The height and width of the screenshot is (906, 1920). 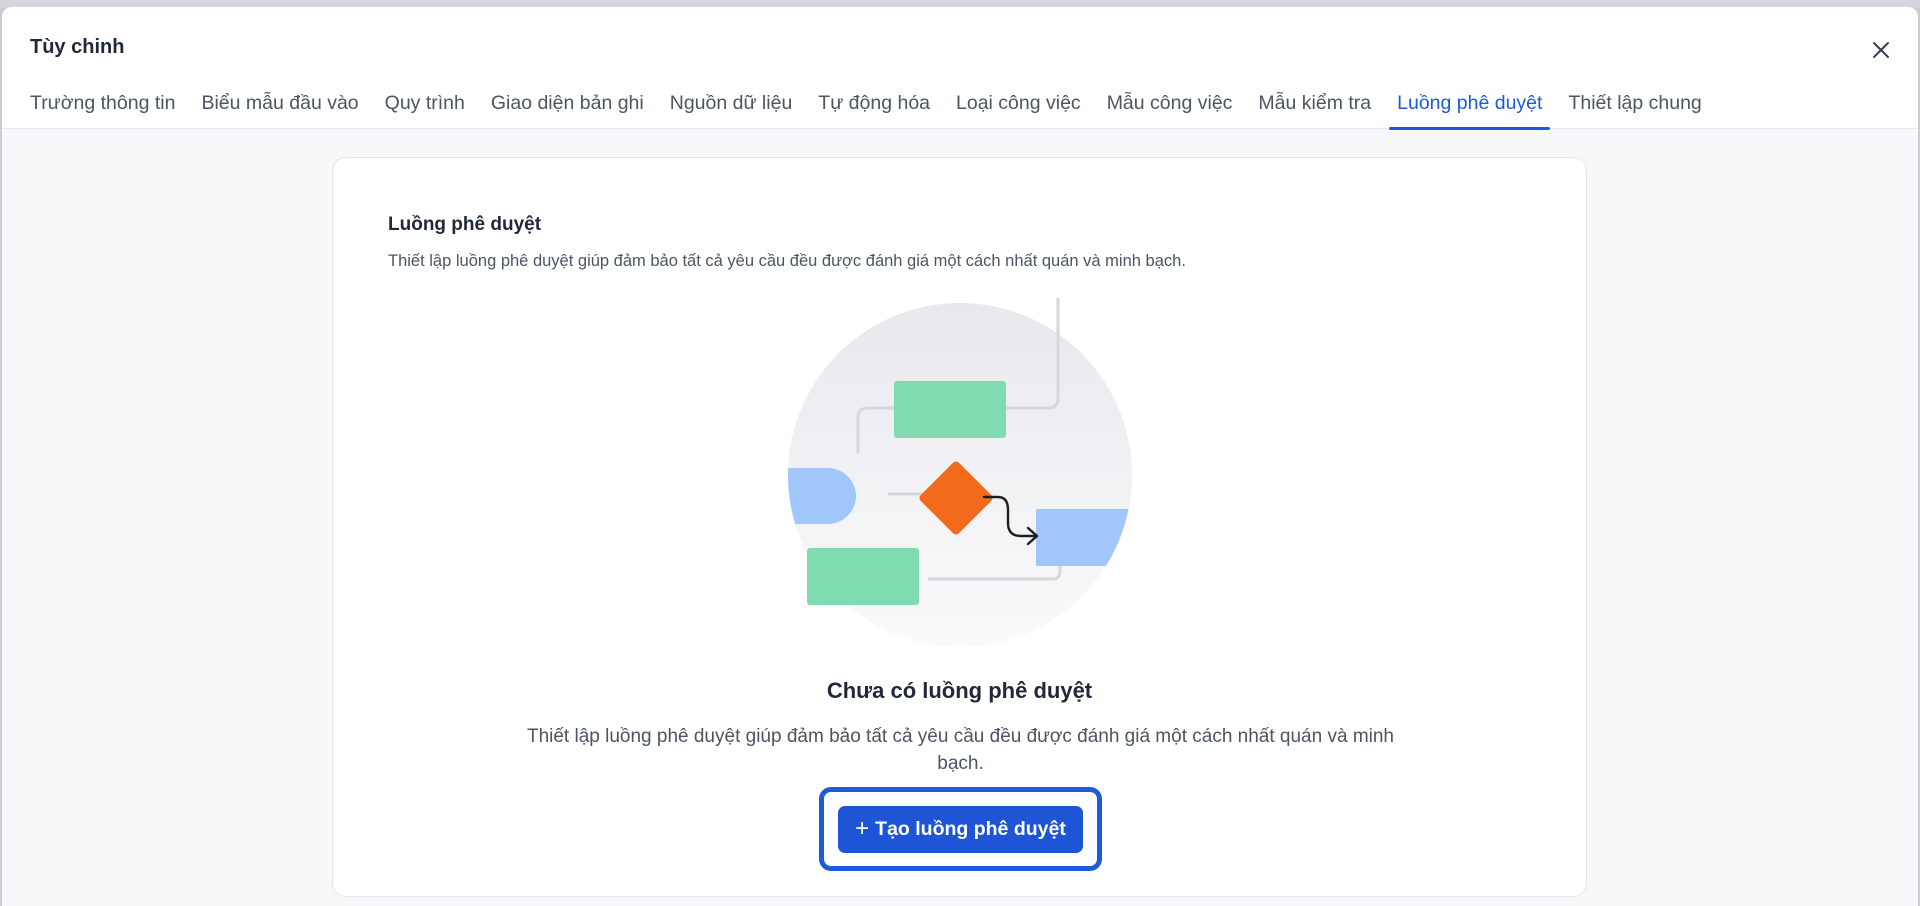 I want to click on create-button-focus-ring: + Tạo luồng phê duyệt, so click(x=960, y=829).